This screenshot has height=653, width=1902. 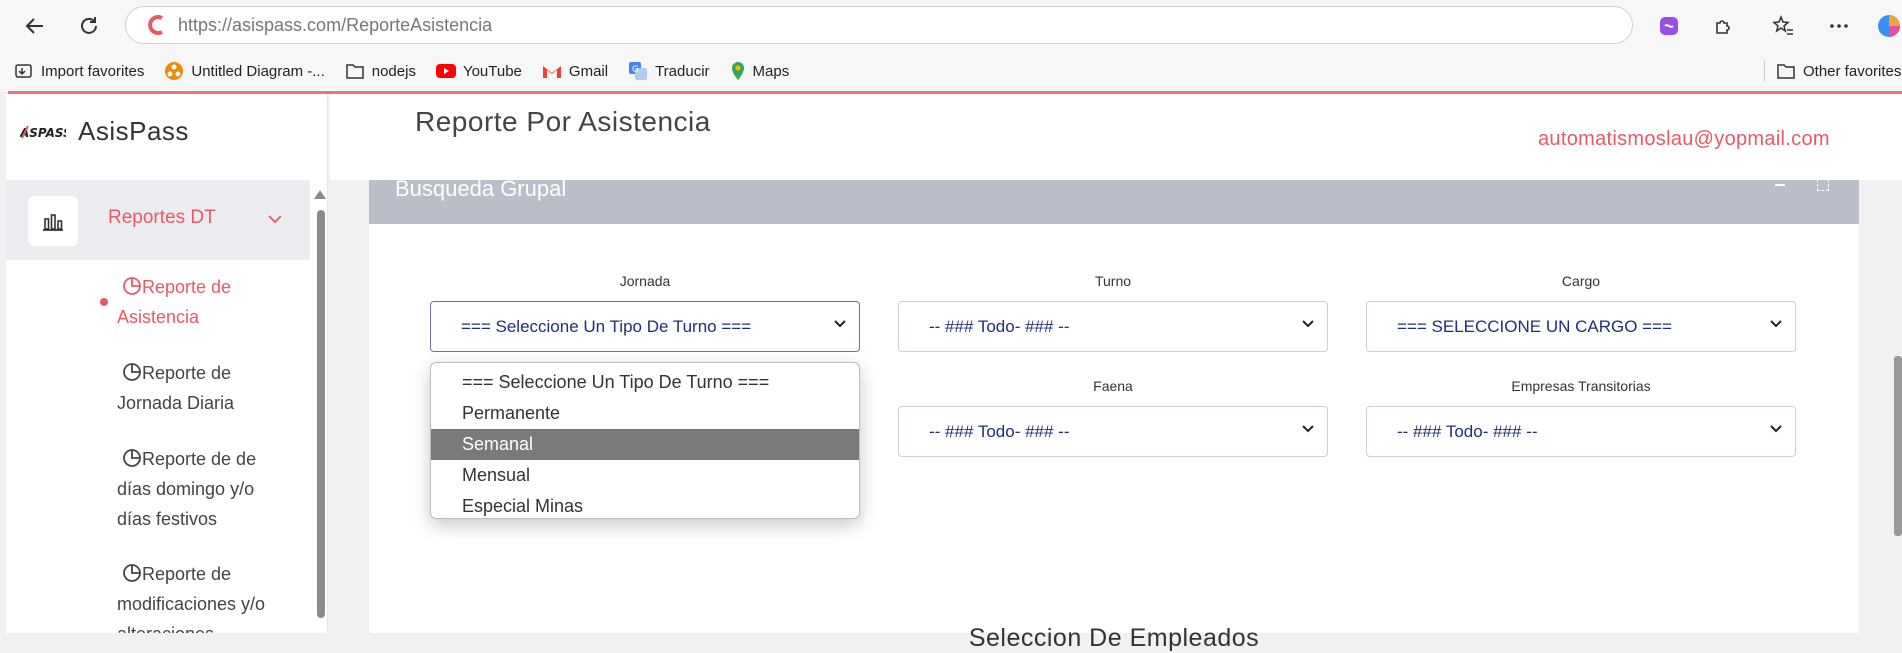 What do you see at coordinates (1898, 446) in the screenshot?
I see `page-scrollbar` at bounding box center [1898, 446].